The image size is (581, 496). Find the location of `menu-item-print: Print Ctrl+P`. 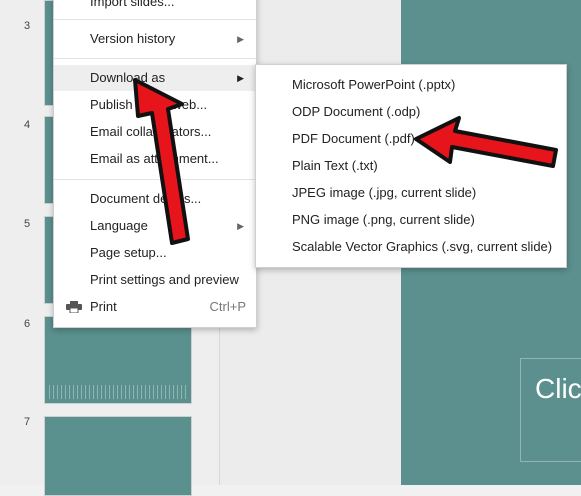

menu-item-print: Print Ctrl+P is located at coordinates (155, 307).